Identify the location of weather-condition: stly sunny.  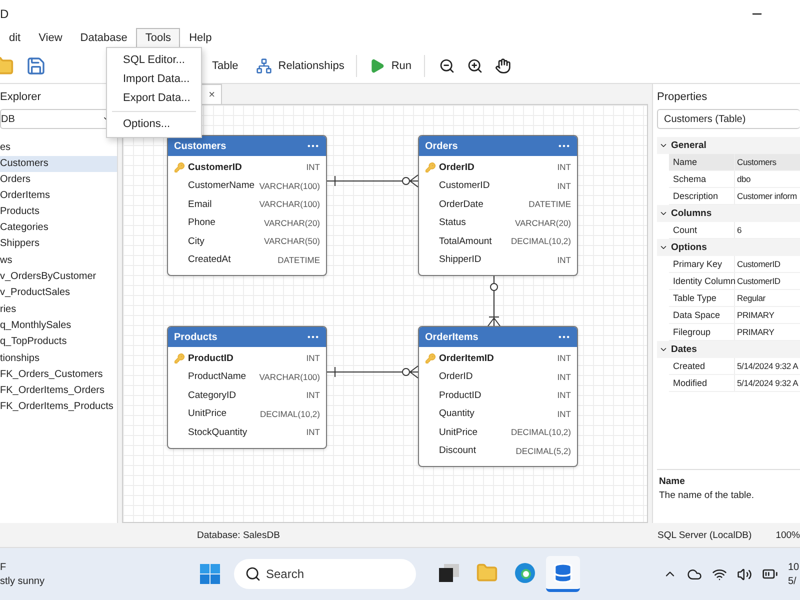
(23, 581).